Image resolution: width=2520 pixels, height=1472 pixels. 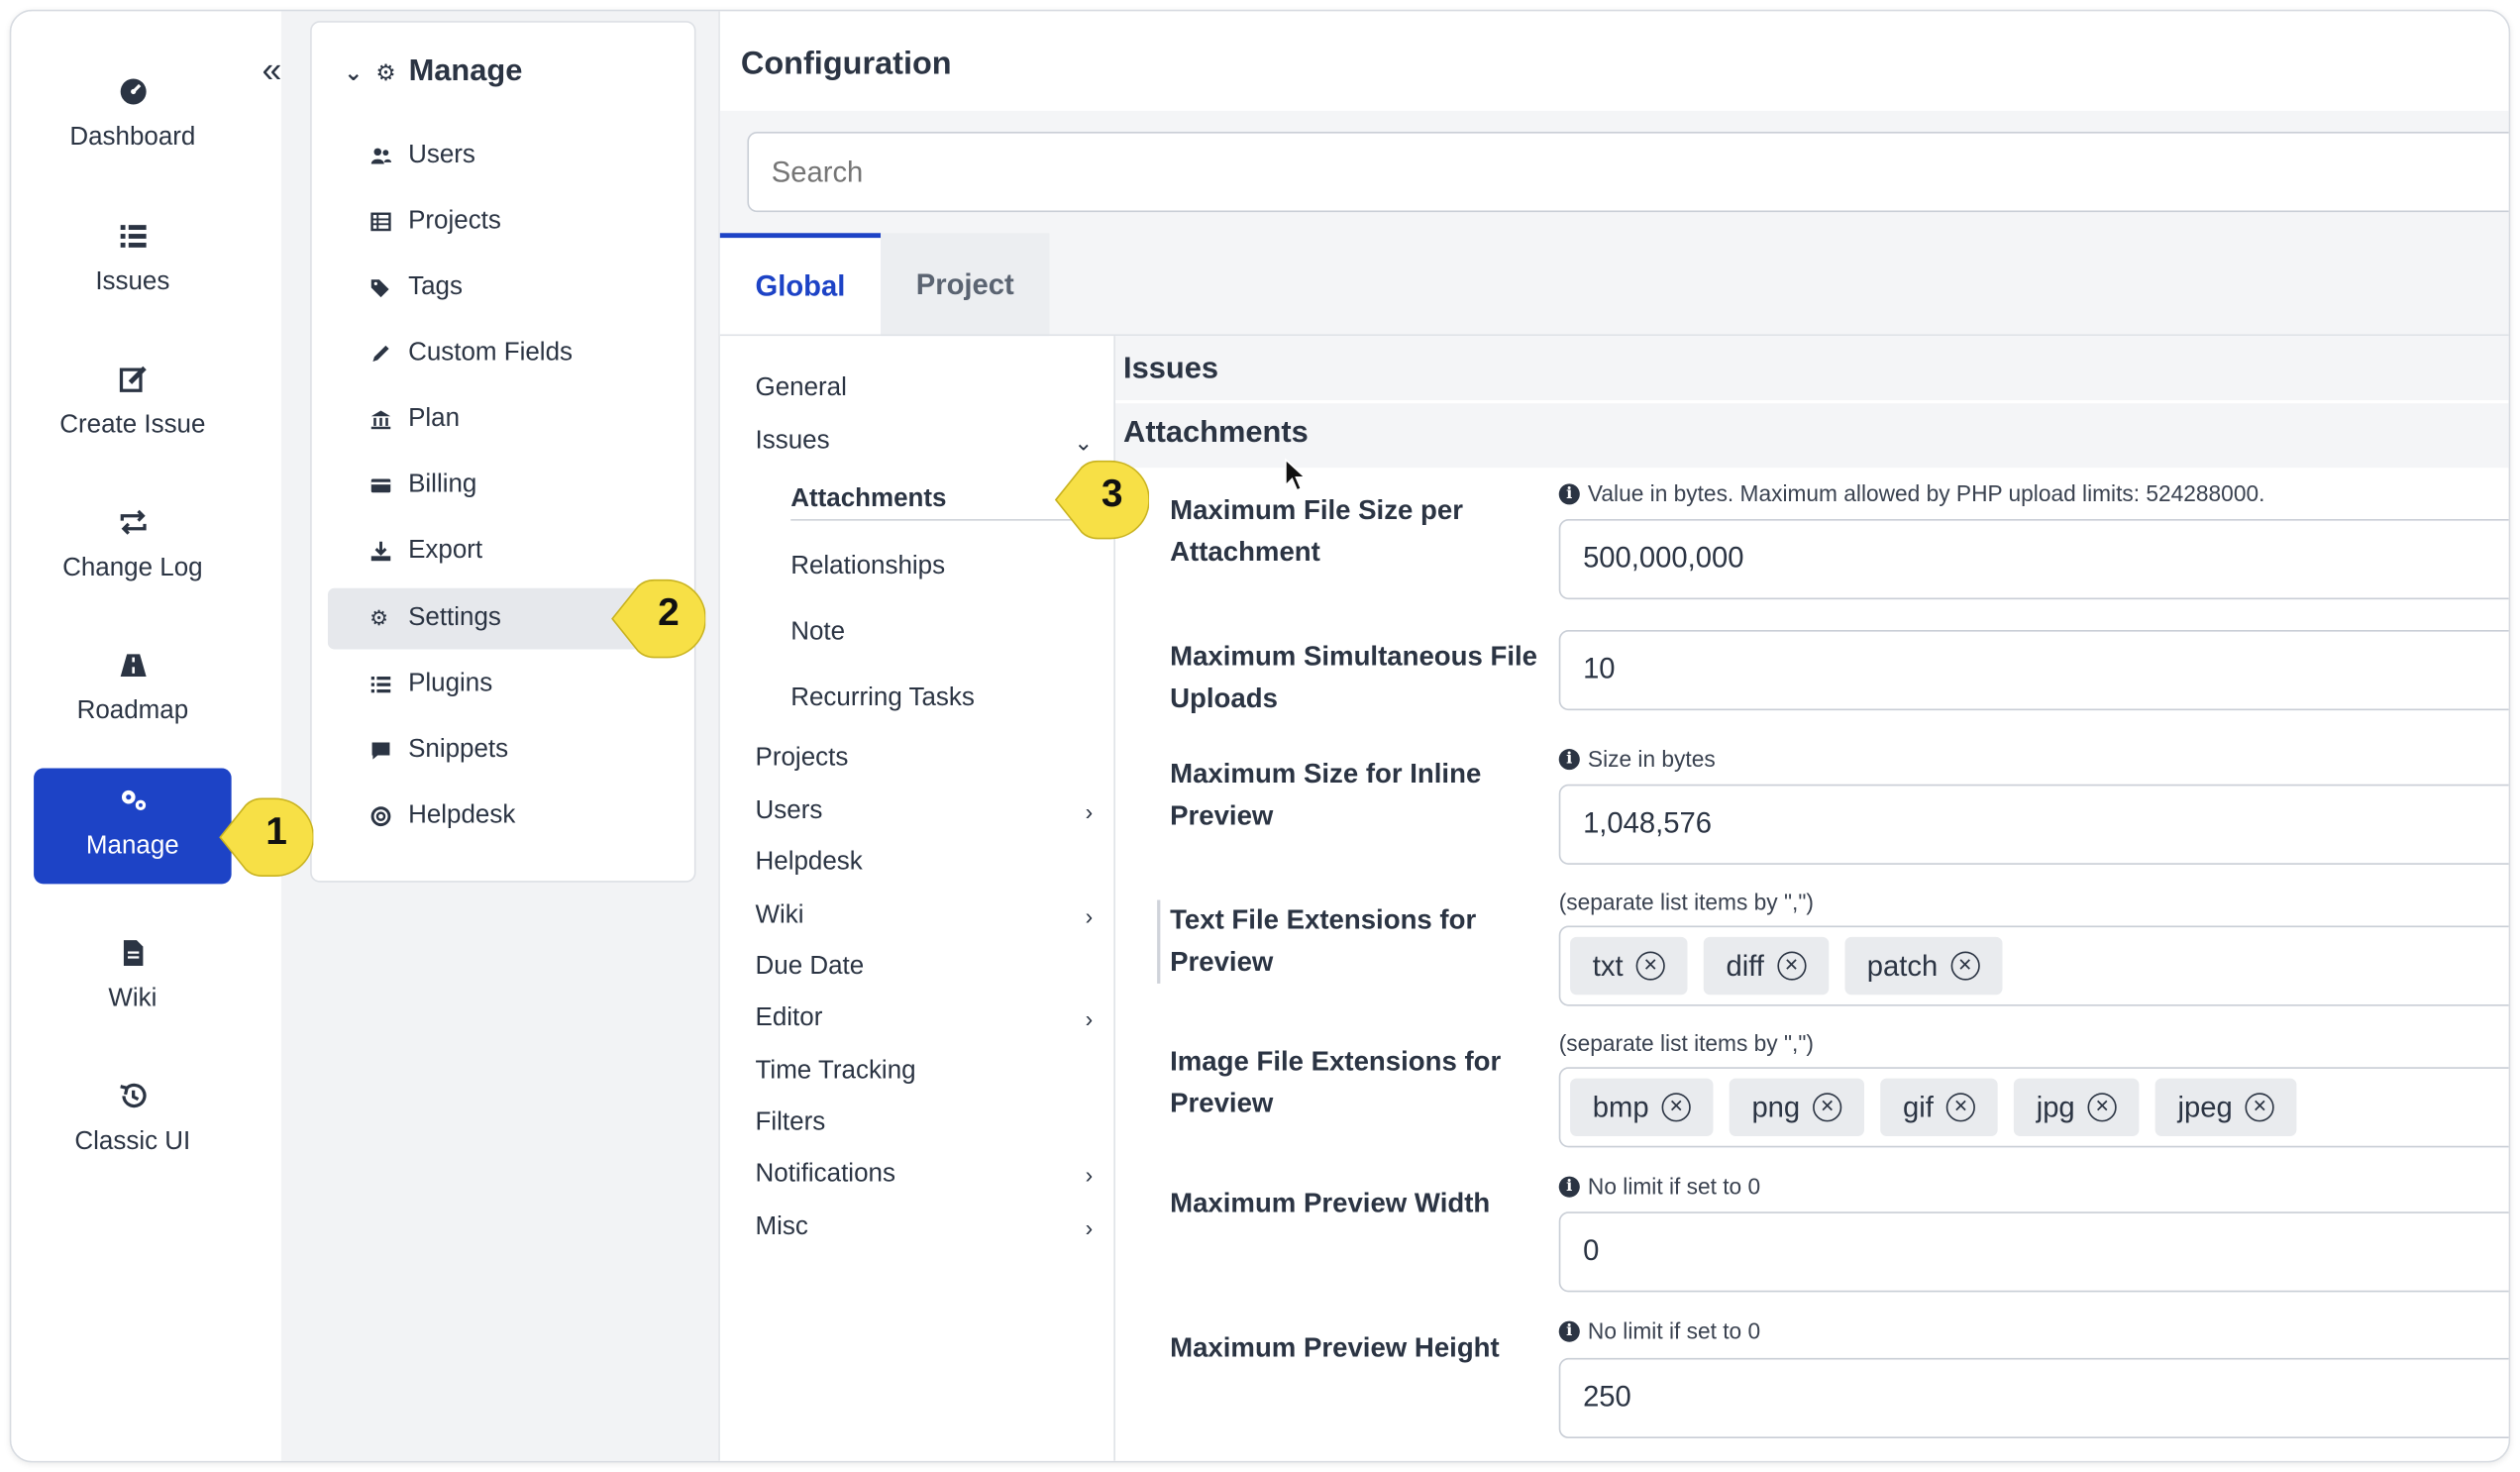 What do you see at coordinates (133, 826) in the screenshot?
I see `nav-manage: Manage` at bounding box center [133, 826].